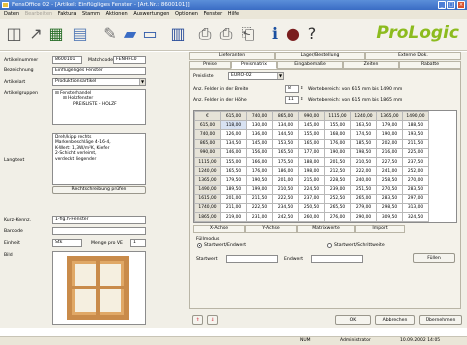  I want to click on matrix-cell: 228,50, so click(337, 180).